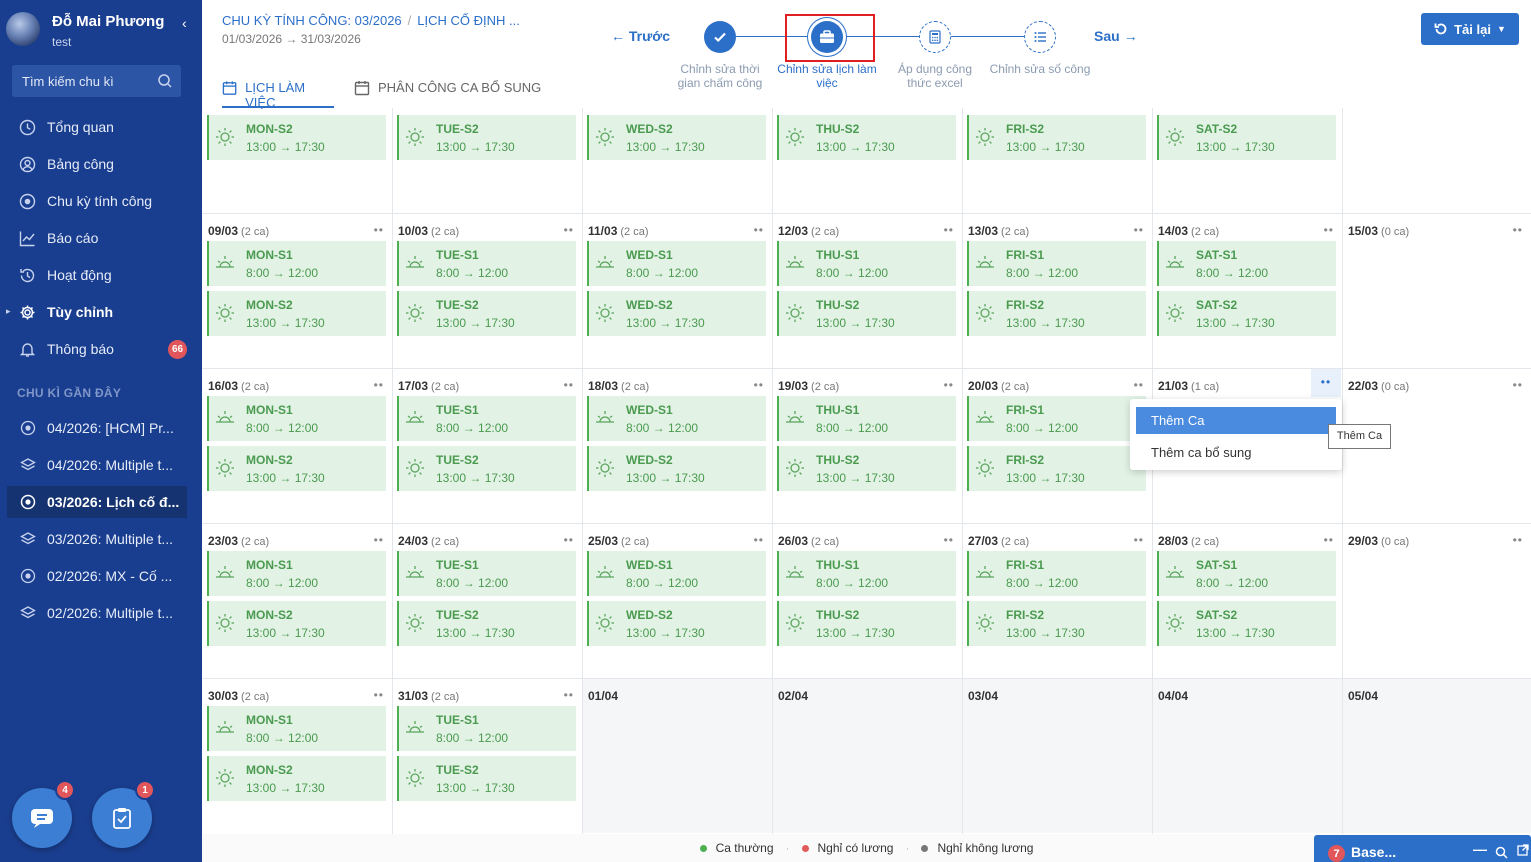 This screenshot has width=1531, height=862. What do you see at coordinates (23, 29) in the screenshot?
I see `avatar` at bounding box center [23, 29].